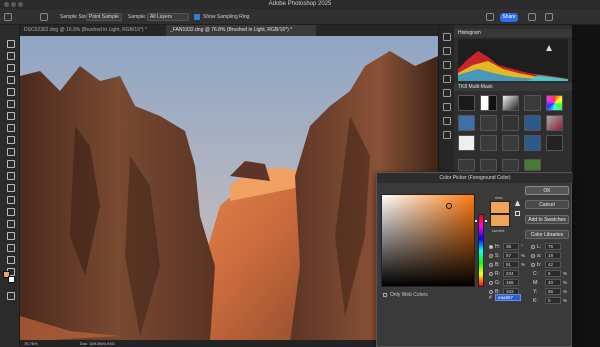 The width and height of the screenshot is (600, 347). Describe the element at coordinates (10, 67) in the screenshot. I see `lasso-tool-icon` at that location.